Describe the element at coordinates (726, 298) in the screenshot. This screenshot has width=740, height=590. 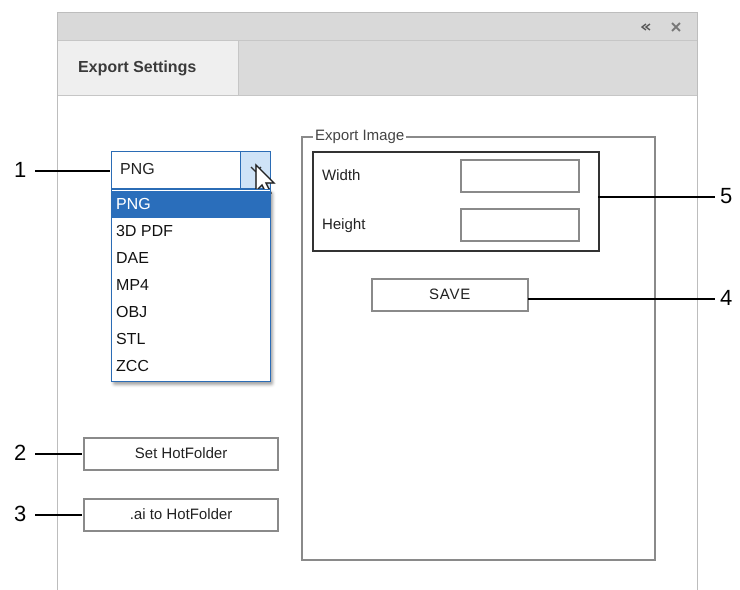
I see `callout-number: 4` at that location.